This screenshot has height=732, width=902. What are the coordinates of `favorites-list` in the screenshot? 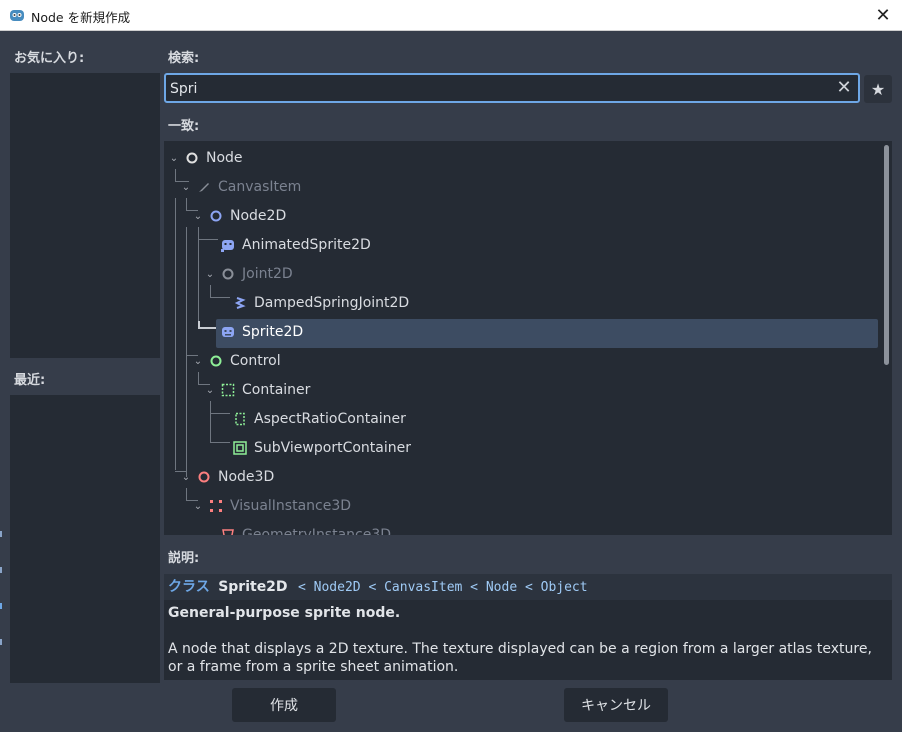 It's located at (85, 215).